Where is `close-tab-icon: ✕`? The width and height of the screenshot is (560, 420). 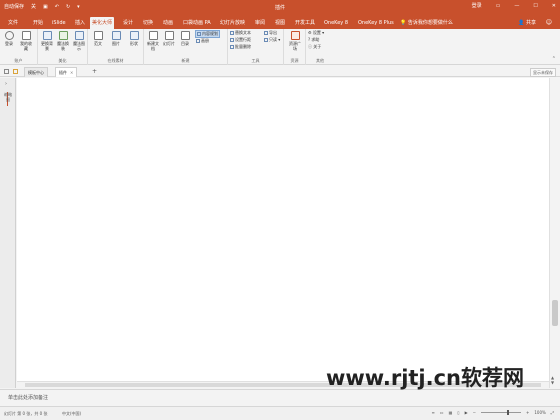
close-tab-icon: ✕ is located at coordinates (71, 72).